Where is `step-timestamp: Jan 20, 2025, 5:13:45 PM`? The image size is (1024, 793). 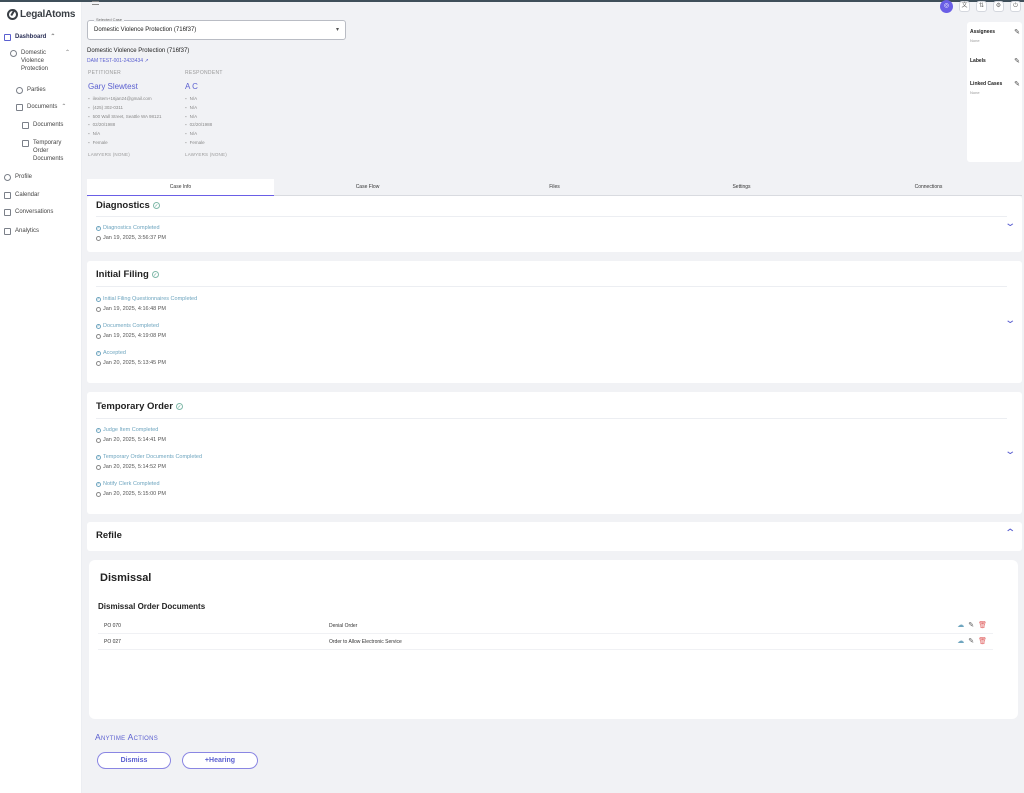 step-timestamp: Jan 20, 2025, 5:13:45 PM is located at coordinates (134, 363).